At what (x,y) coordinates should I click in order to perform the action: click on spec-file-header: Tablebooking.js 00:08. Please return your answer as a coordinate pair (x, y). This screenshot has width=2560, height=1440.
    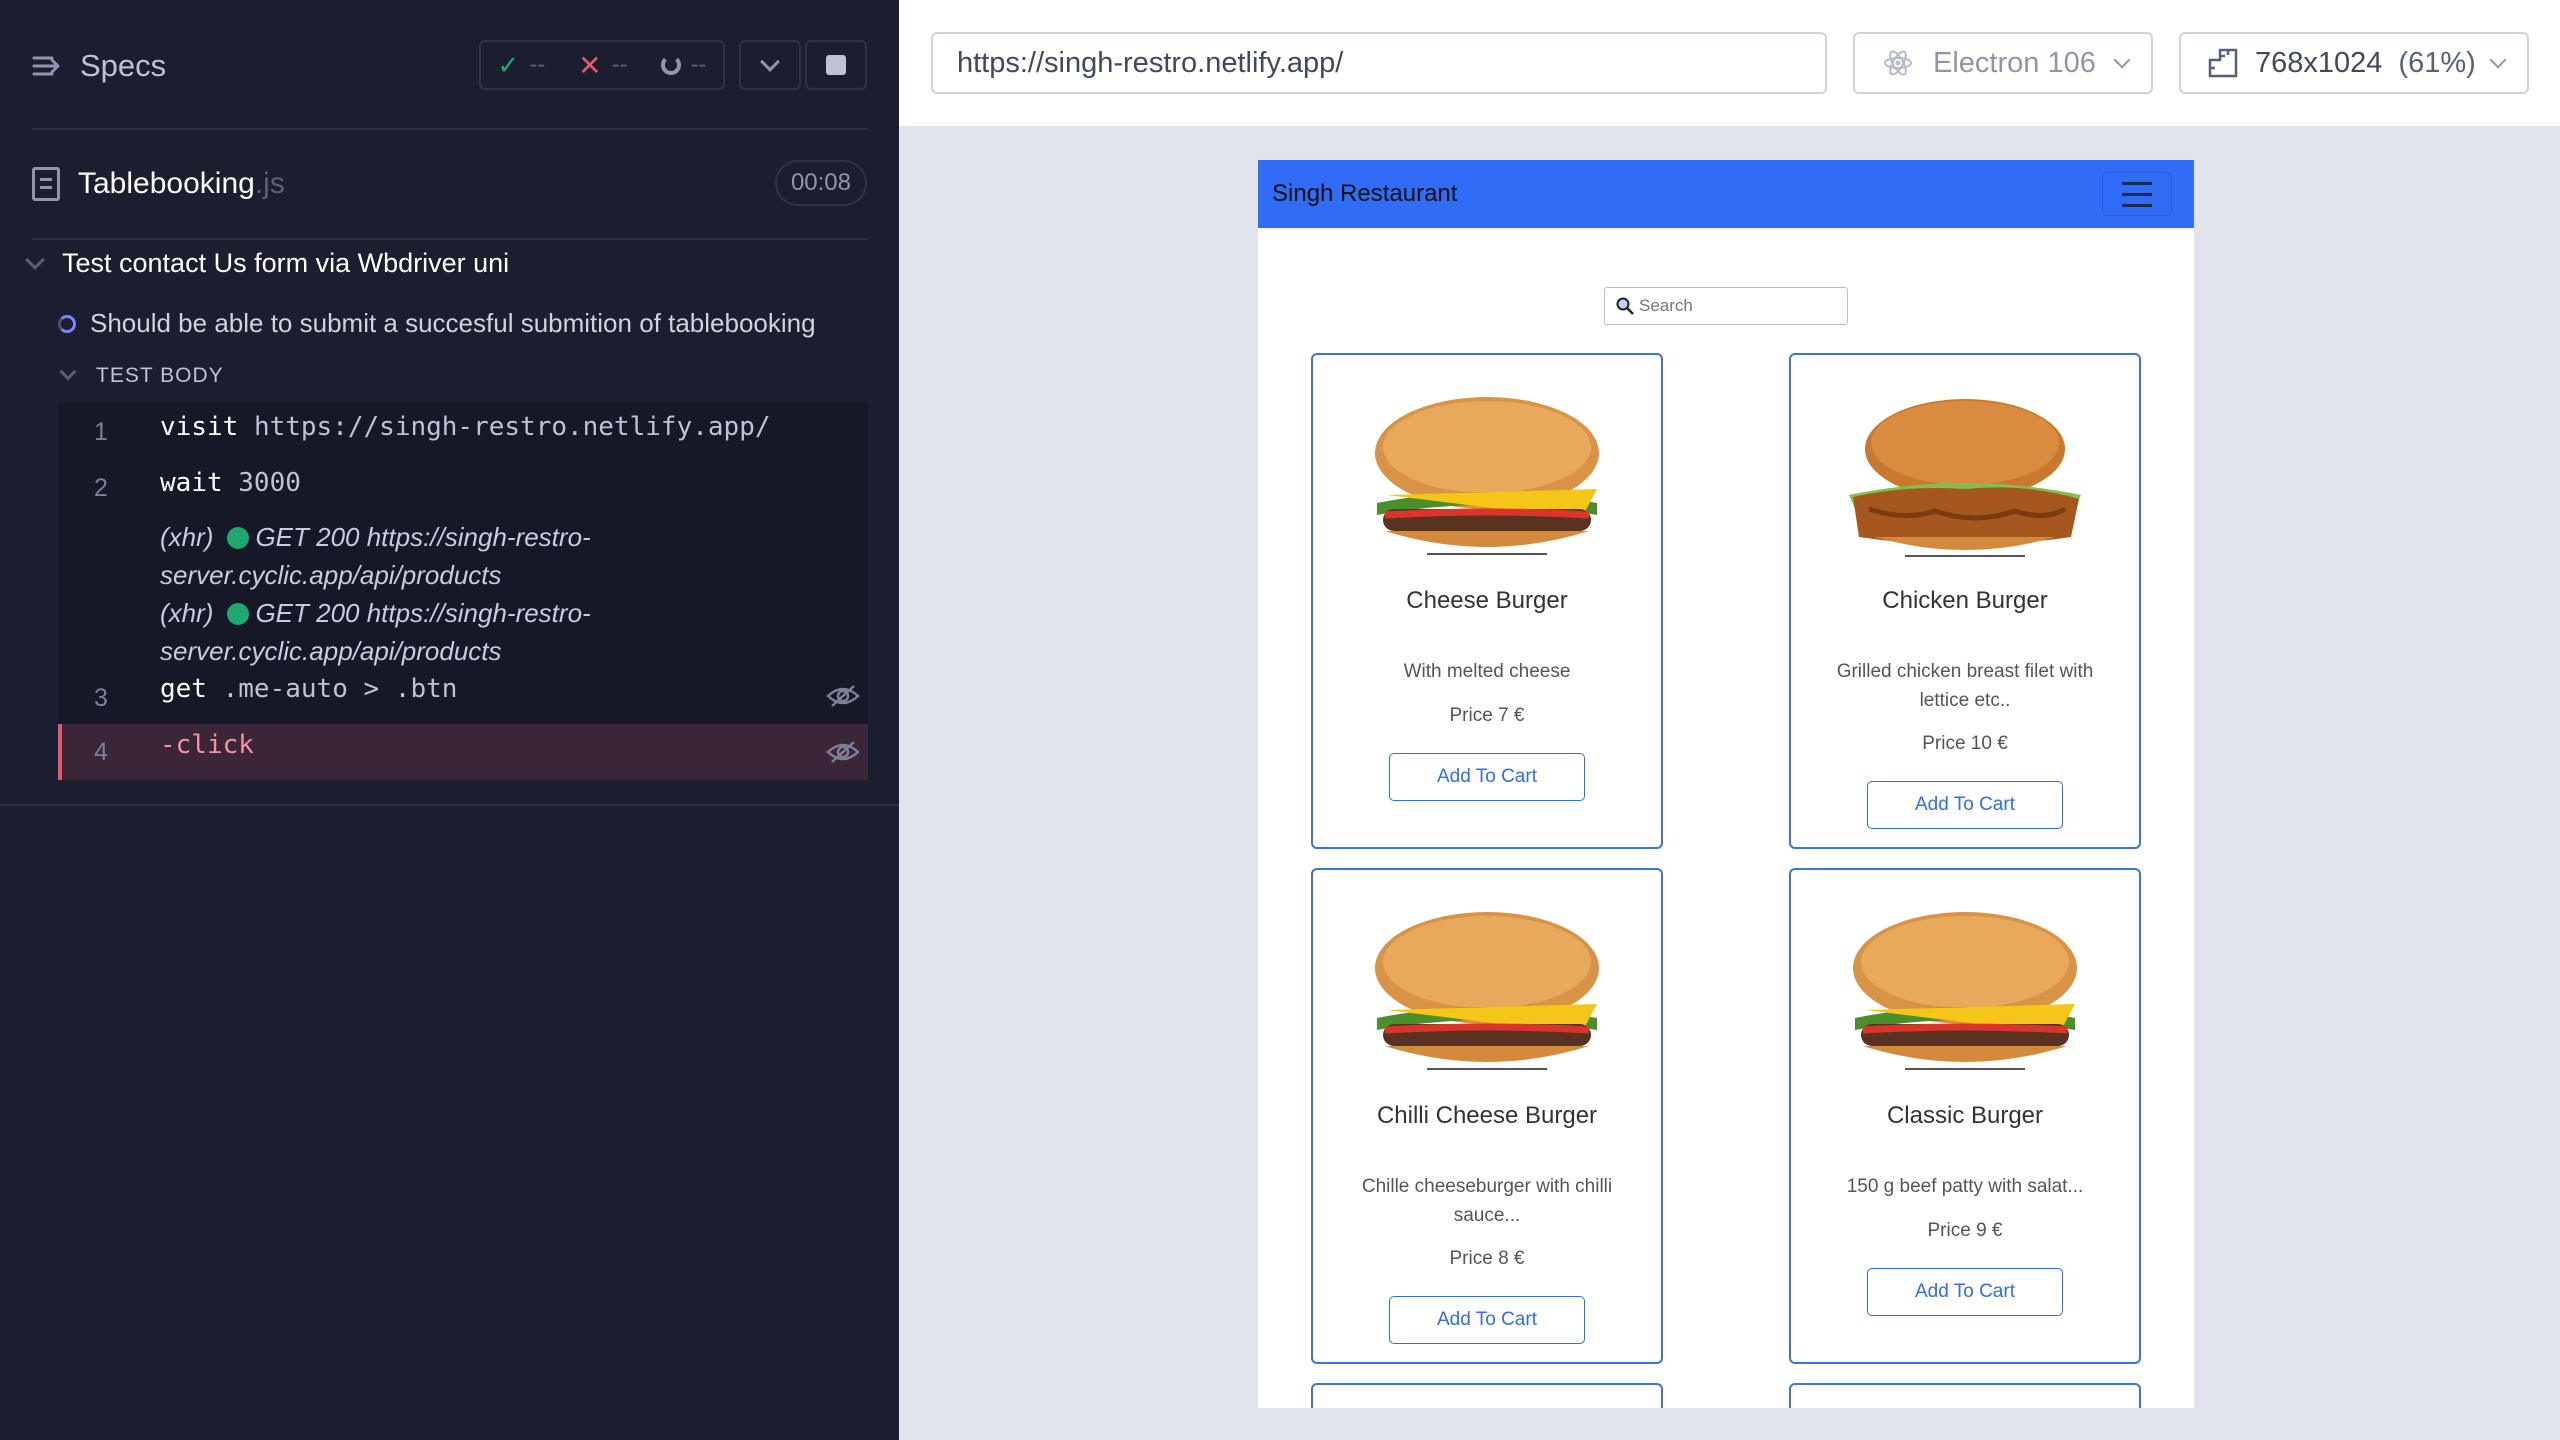
    Looking at the image, I should click on (449, 184).